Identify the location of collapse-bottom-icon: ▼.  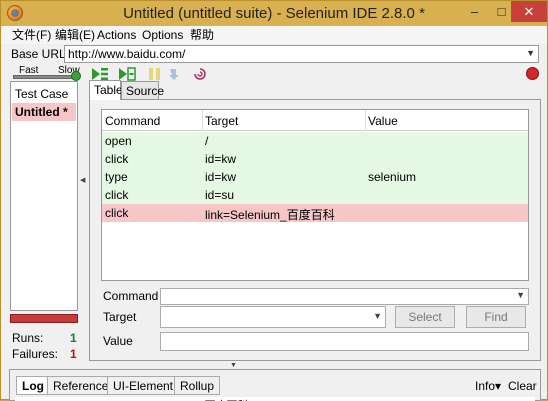
(233, 365).